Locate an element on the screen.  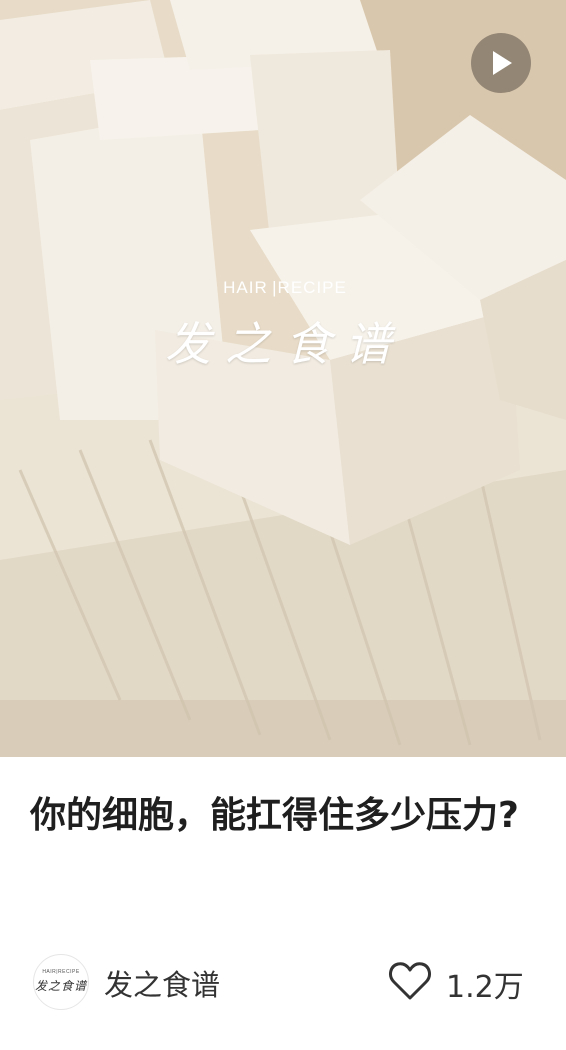
play-button is located at coordinates (501, 63).